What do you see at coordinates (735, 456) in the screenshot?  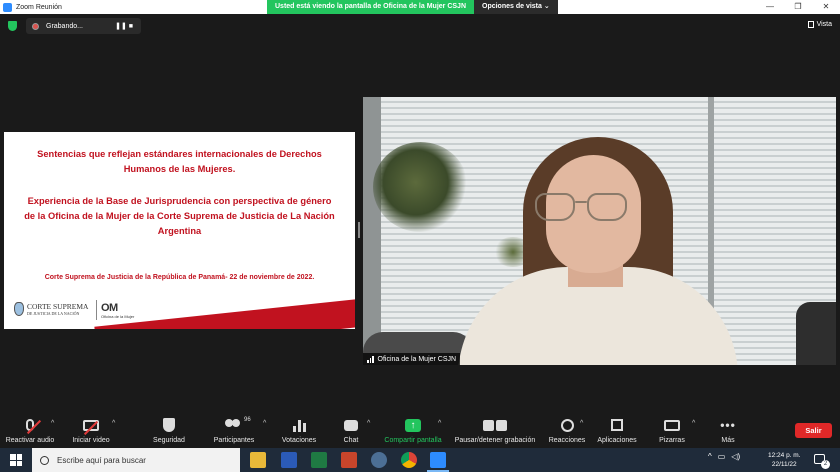 I see `volume-icon: ◁)` at bounding box center [735, 456].